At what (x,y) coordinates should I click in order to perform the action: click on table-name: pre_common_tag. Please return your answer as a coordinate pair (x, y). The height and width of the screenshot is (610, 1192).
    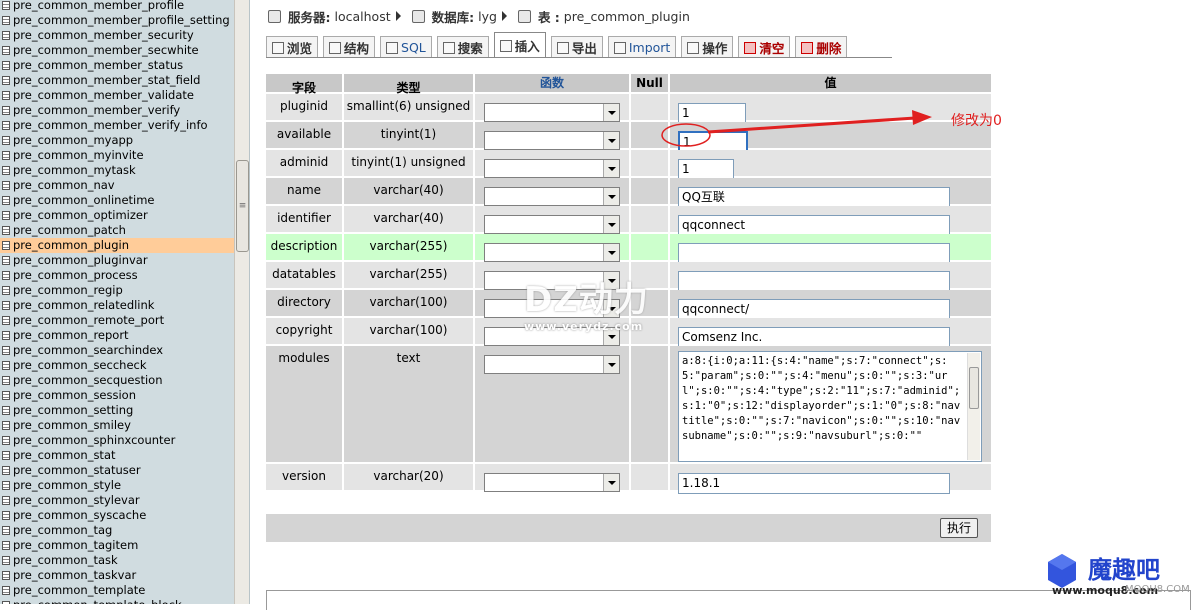
    Looking at the image, I should click on (62, 530).